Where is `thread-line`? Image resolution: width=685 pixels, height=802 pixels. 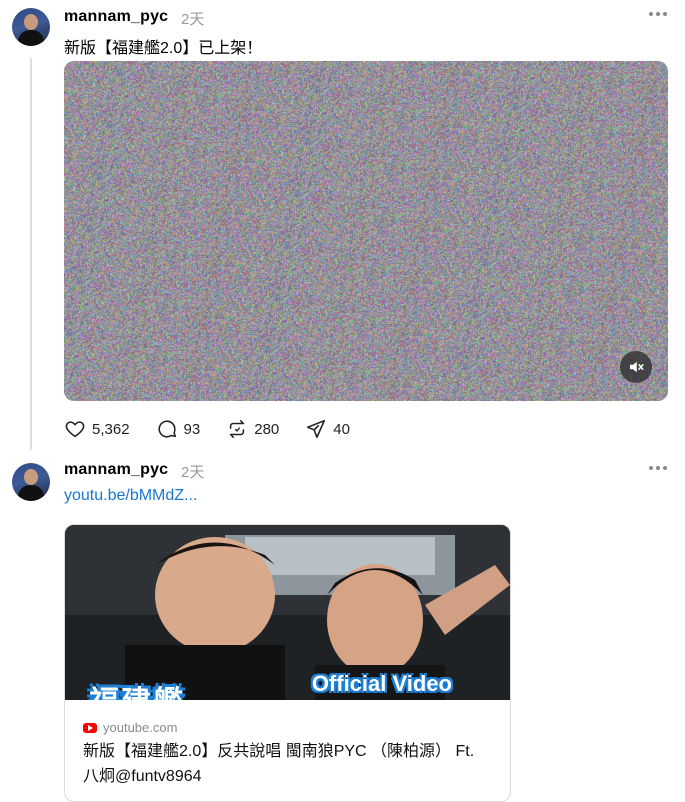
thread-line is located at coordinates (31, 254).